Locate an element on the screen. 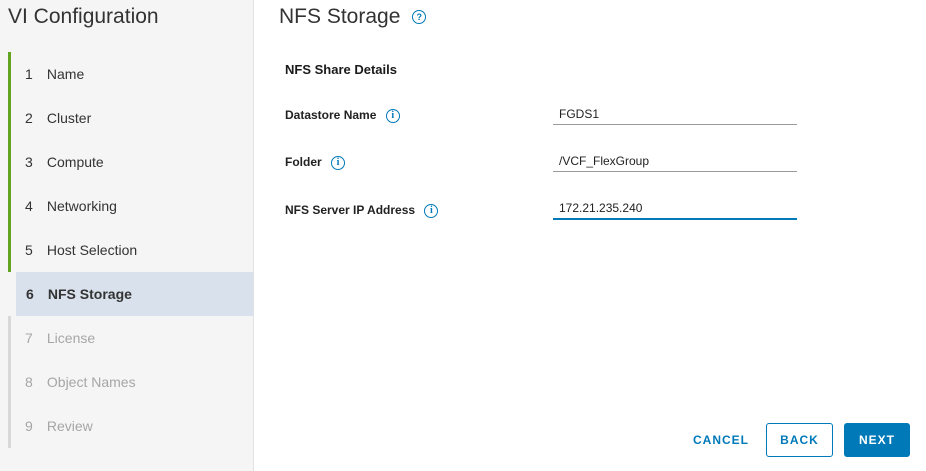 The image size is (926, 471). step-number: 3 is located at coordinates (29, 162).